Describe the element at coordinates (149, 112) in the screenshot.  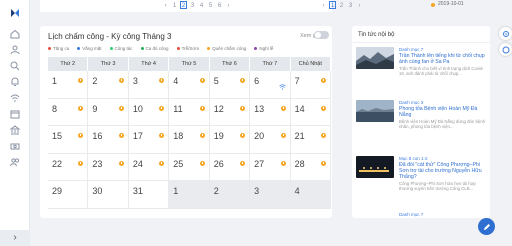
I see `calendar-day: 10` at that location.